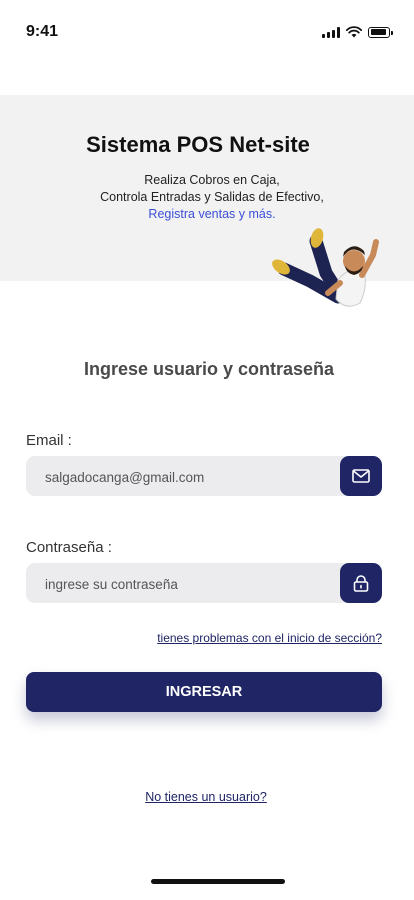 Image resolution: width=414 pixels, height=900 pixels. Describe the element at coordinates (49, 440) in the screenshot. I see `email-label: Email :` at that location.